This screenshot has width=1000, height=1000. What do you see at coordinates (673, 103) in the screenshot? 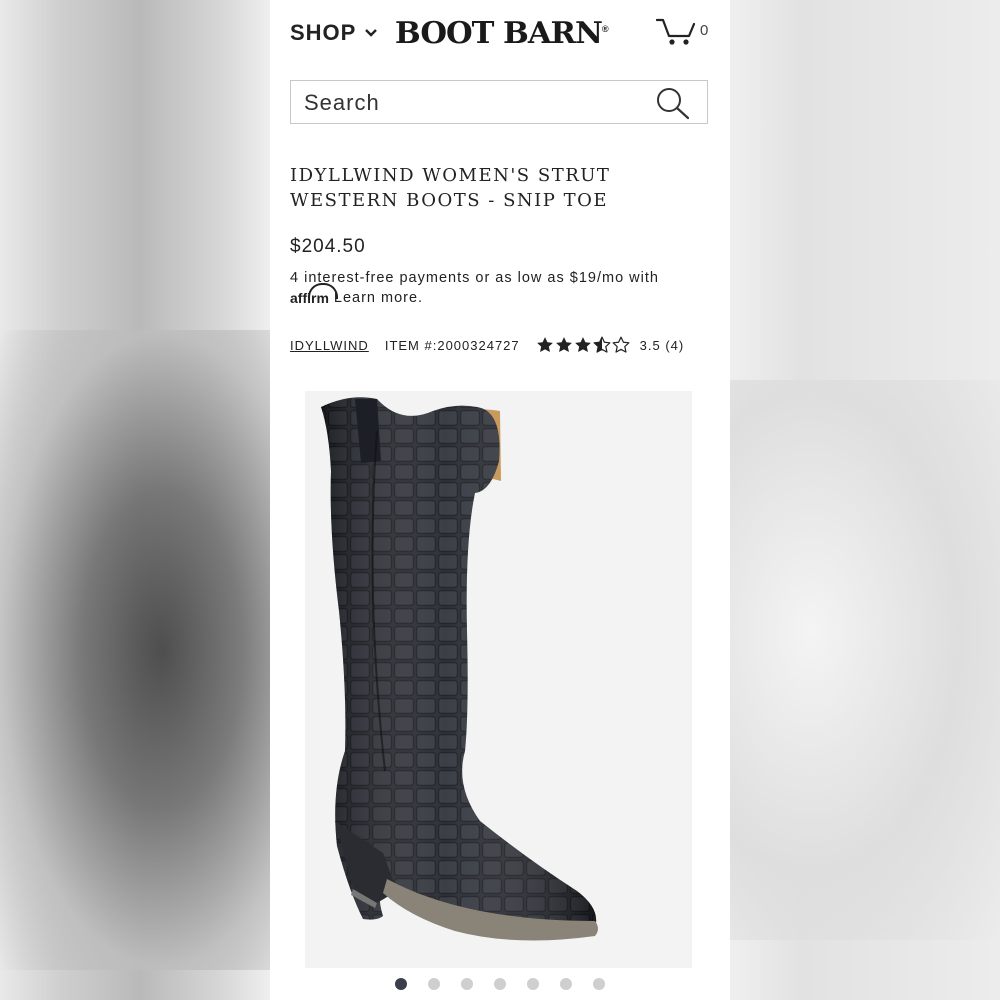
I see `search-icon` at bounding box center [673, 103].